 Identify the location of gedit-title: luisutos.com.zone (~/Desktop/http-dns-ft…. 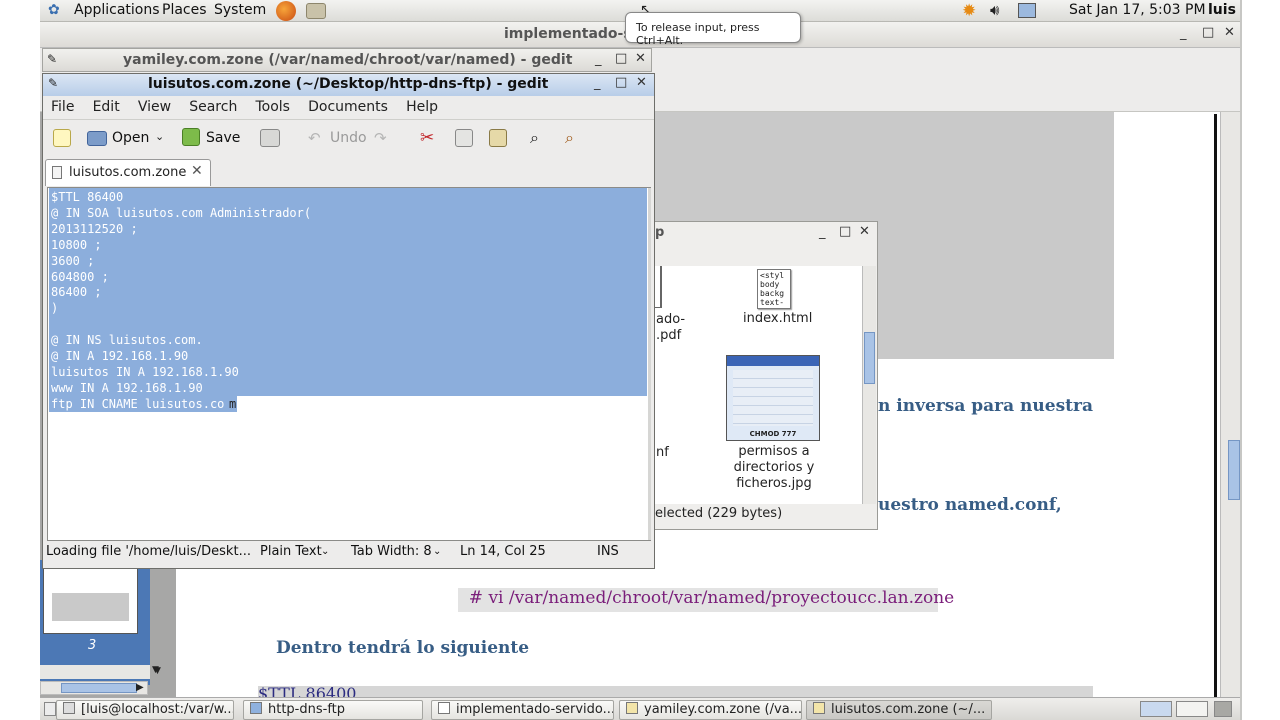
(348, 84).